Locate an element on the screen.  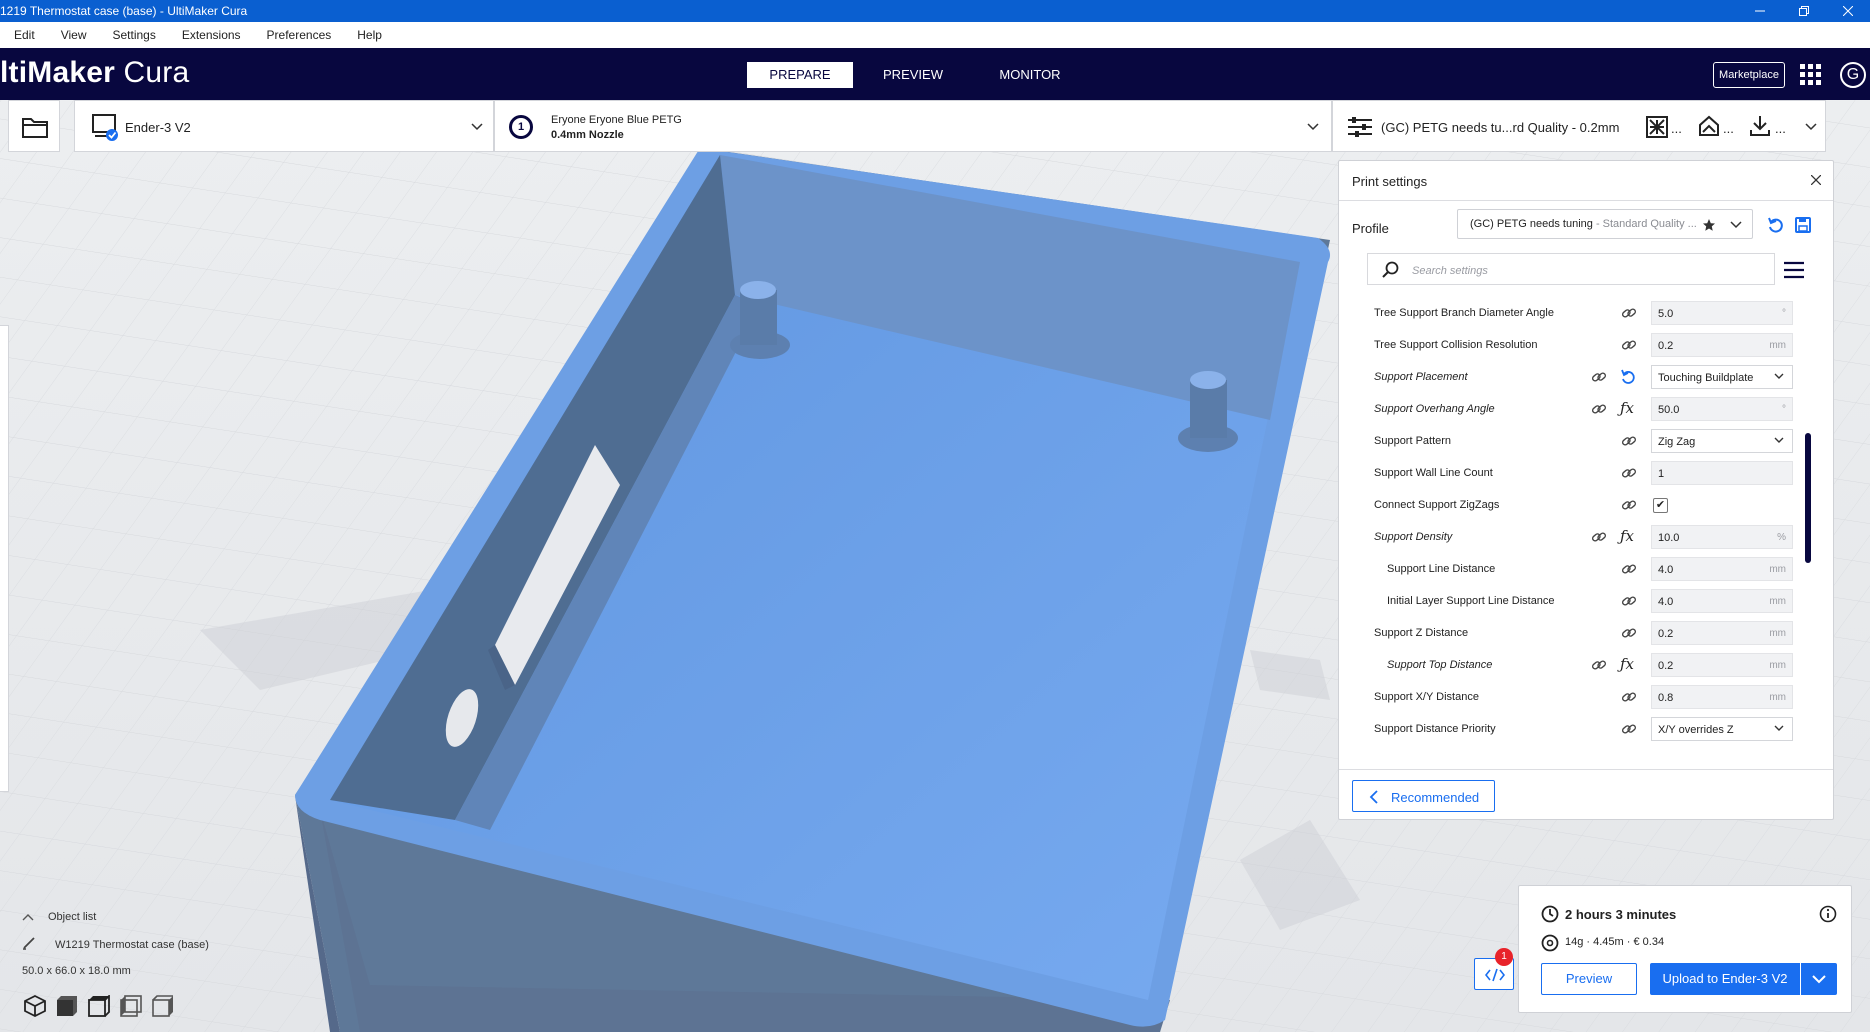
close-panel-button is located at coordinates (1816, 178).